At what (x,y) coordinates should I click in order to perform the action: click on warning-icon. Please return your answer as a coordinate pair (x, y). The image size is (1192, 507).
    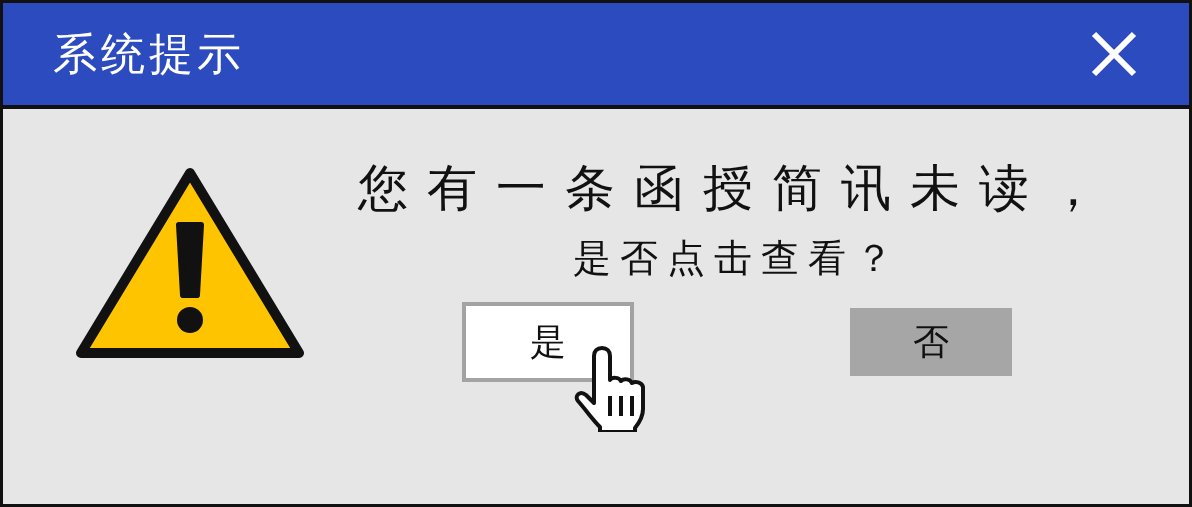
    Looking at the image, I should click on (190, 263).